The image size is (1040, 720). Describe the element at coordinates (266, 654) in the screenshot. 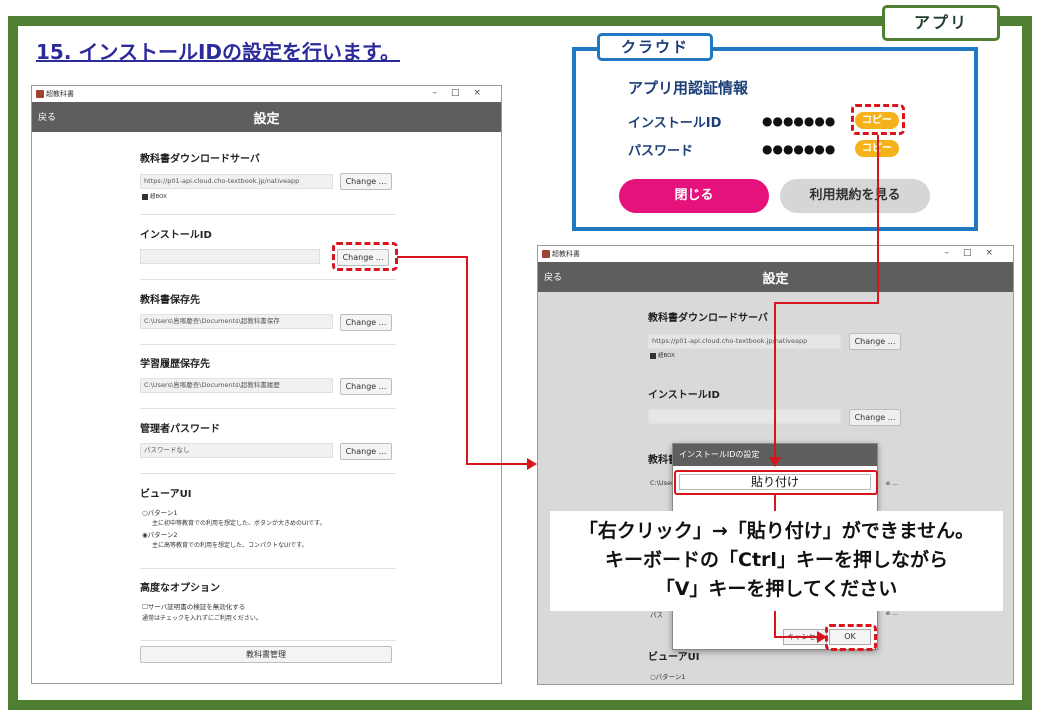

I see `textbook-manage-button: 教科書管理` at that location.